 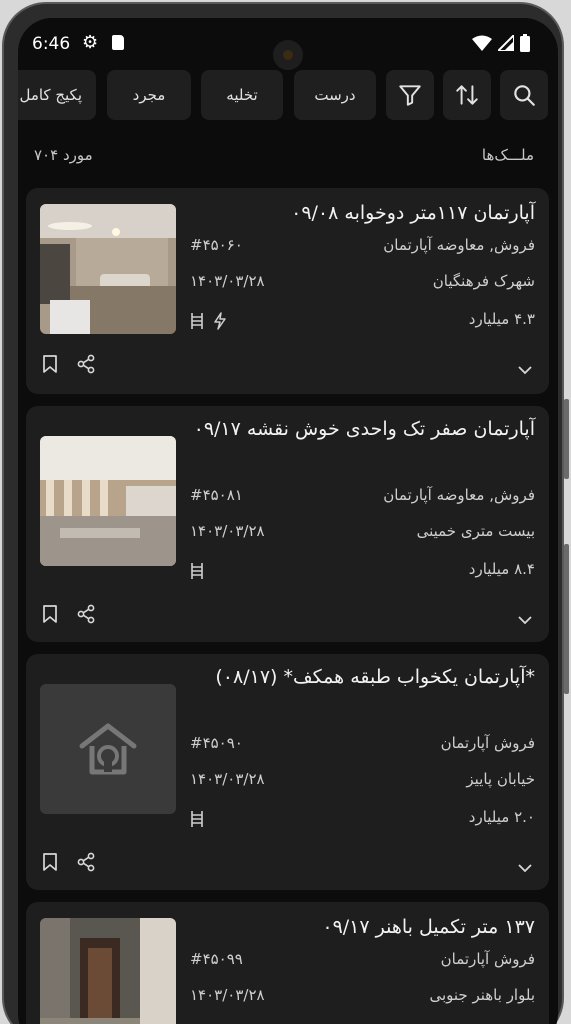 I want to click on wifi-icon, so click(x=482, y=43).